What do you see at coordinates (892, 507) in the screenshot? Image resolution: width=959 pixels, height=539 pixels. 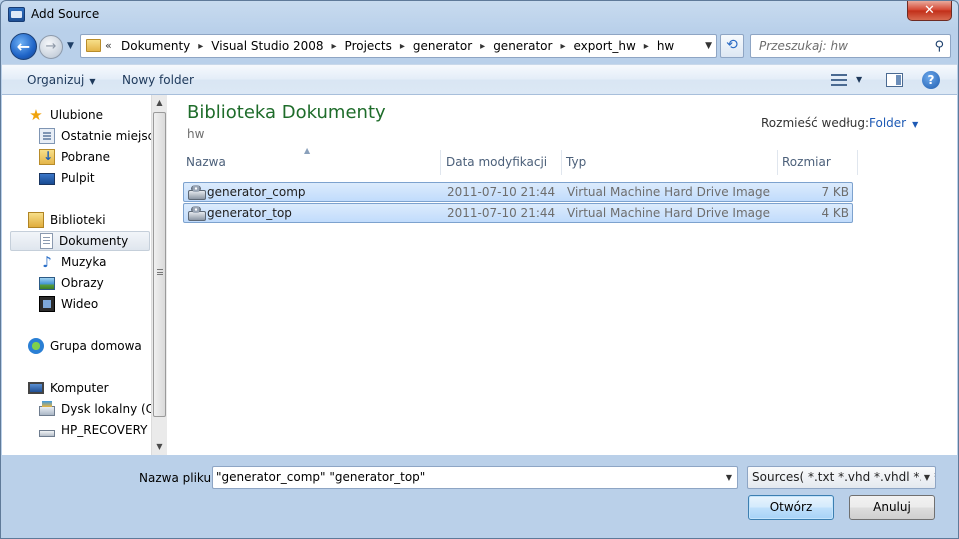 I see `cancel-button: Anuluj` at bounding box center [892, 507].